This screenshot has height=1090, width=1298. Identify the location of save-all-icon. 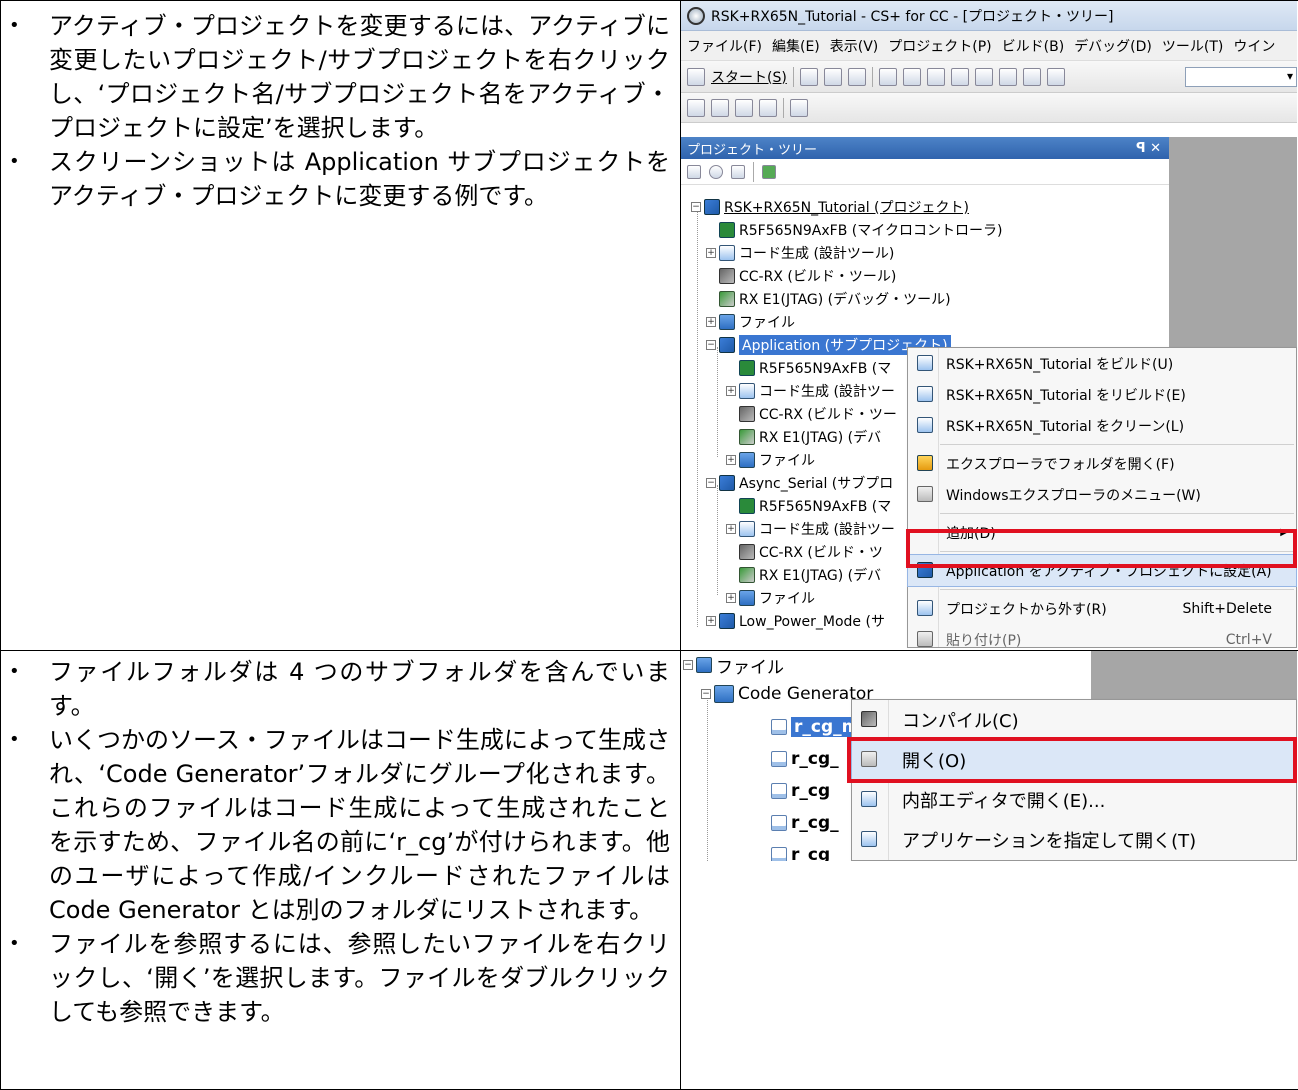
(857, 77).